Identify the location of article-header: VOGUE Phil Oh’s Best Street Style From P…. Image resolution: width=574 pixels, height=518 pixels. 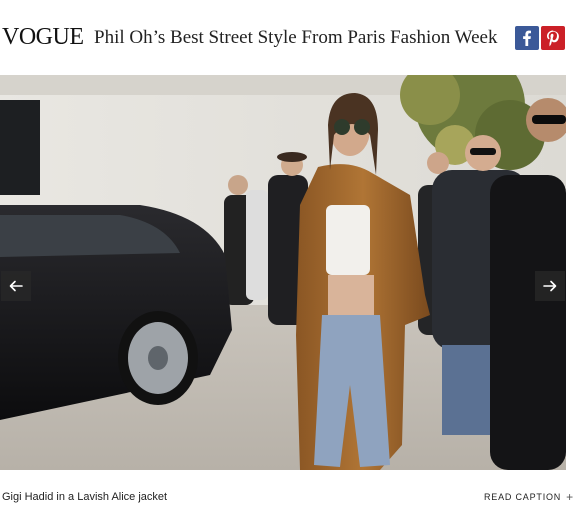
(287, 31).